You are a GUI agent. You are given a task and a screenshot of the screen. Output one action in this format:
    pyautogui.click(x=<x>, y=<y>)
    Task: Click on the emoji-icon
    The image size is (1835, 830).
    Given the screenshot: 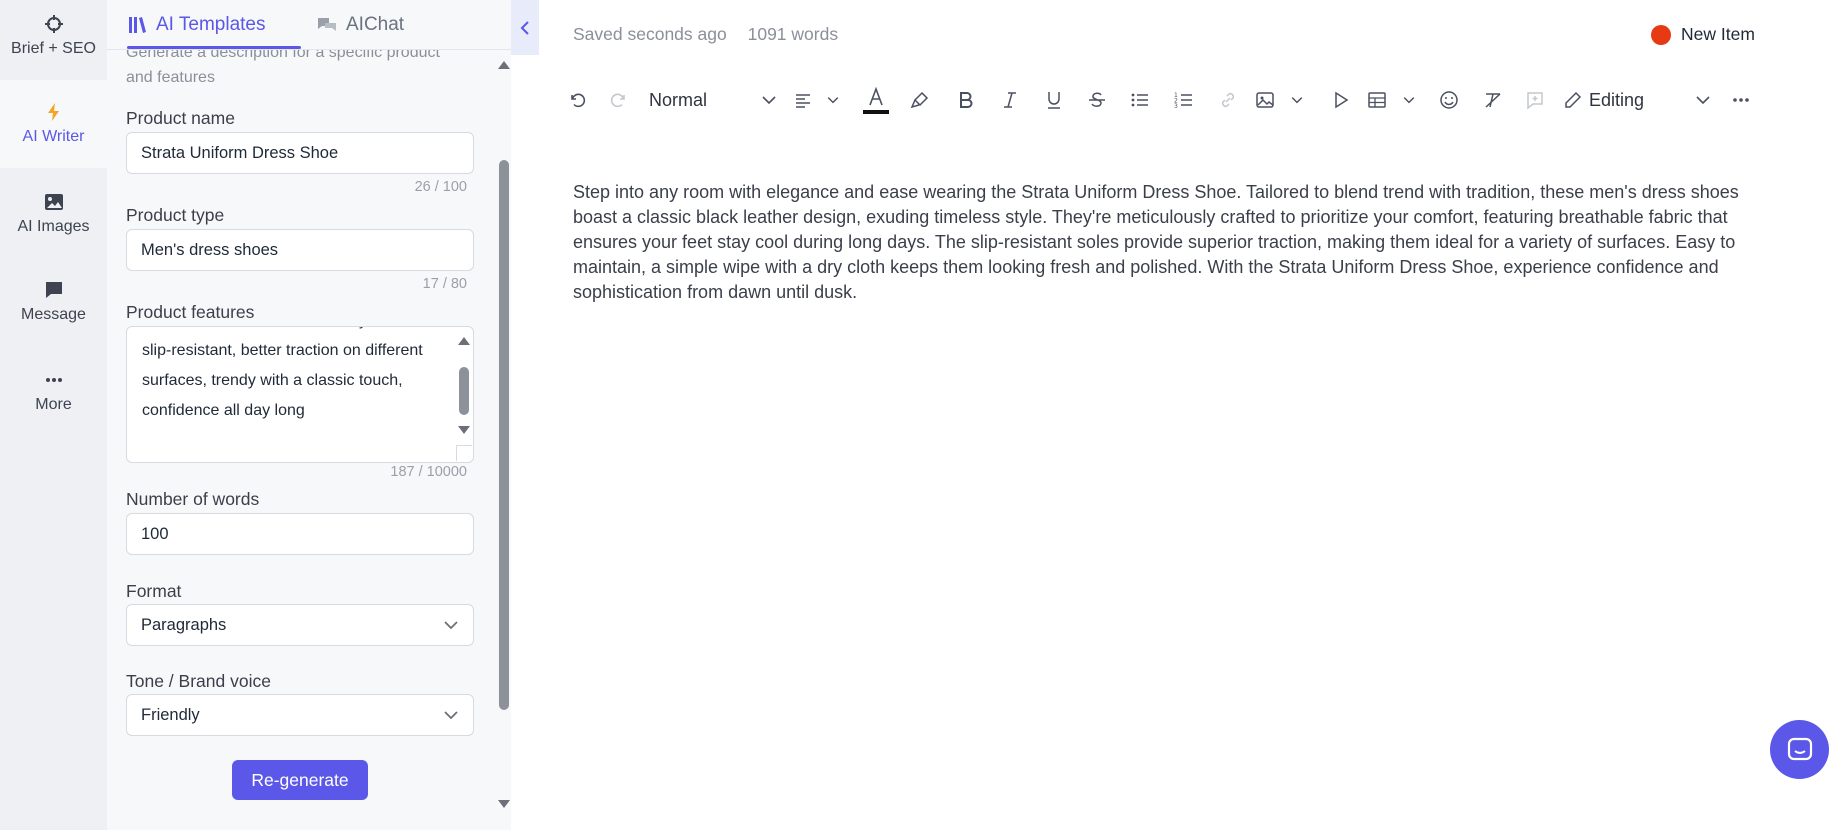 What is the action you would take?
    pyautogui.click(x=1449, y=100)
    